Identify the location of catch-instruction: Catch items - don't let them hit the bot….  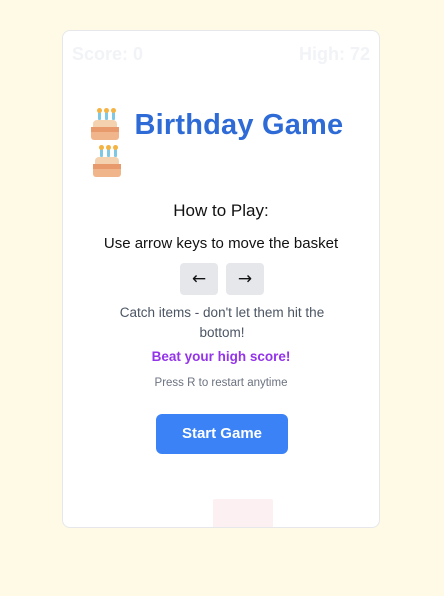
(222, 322).